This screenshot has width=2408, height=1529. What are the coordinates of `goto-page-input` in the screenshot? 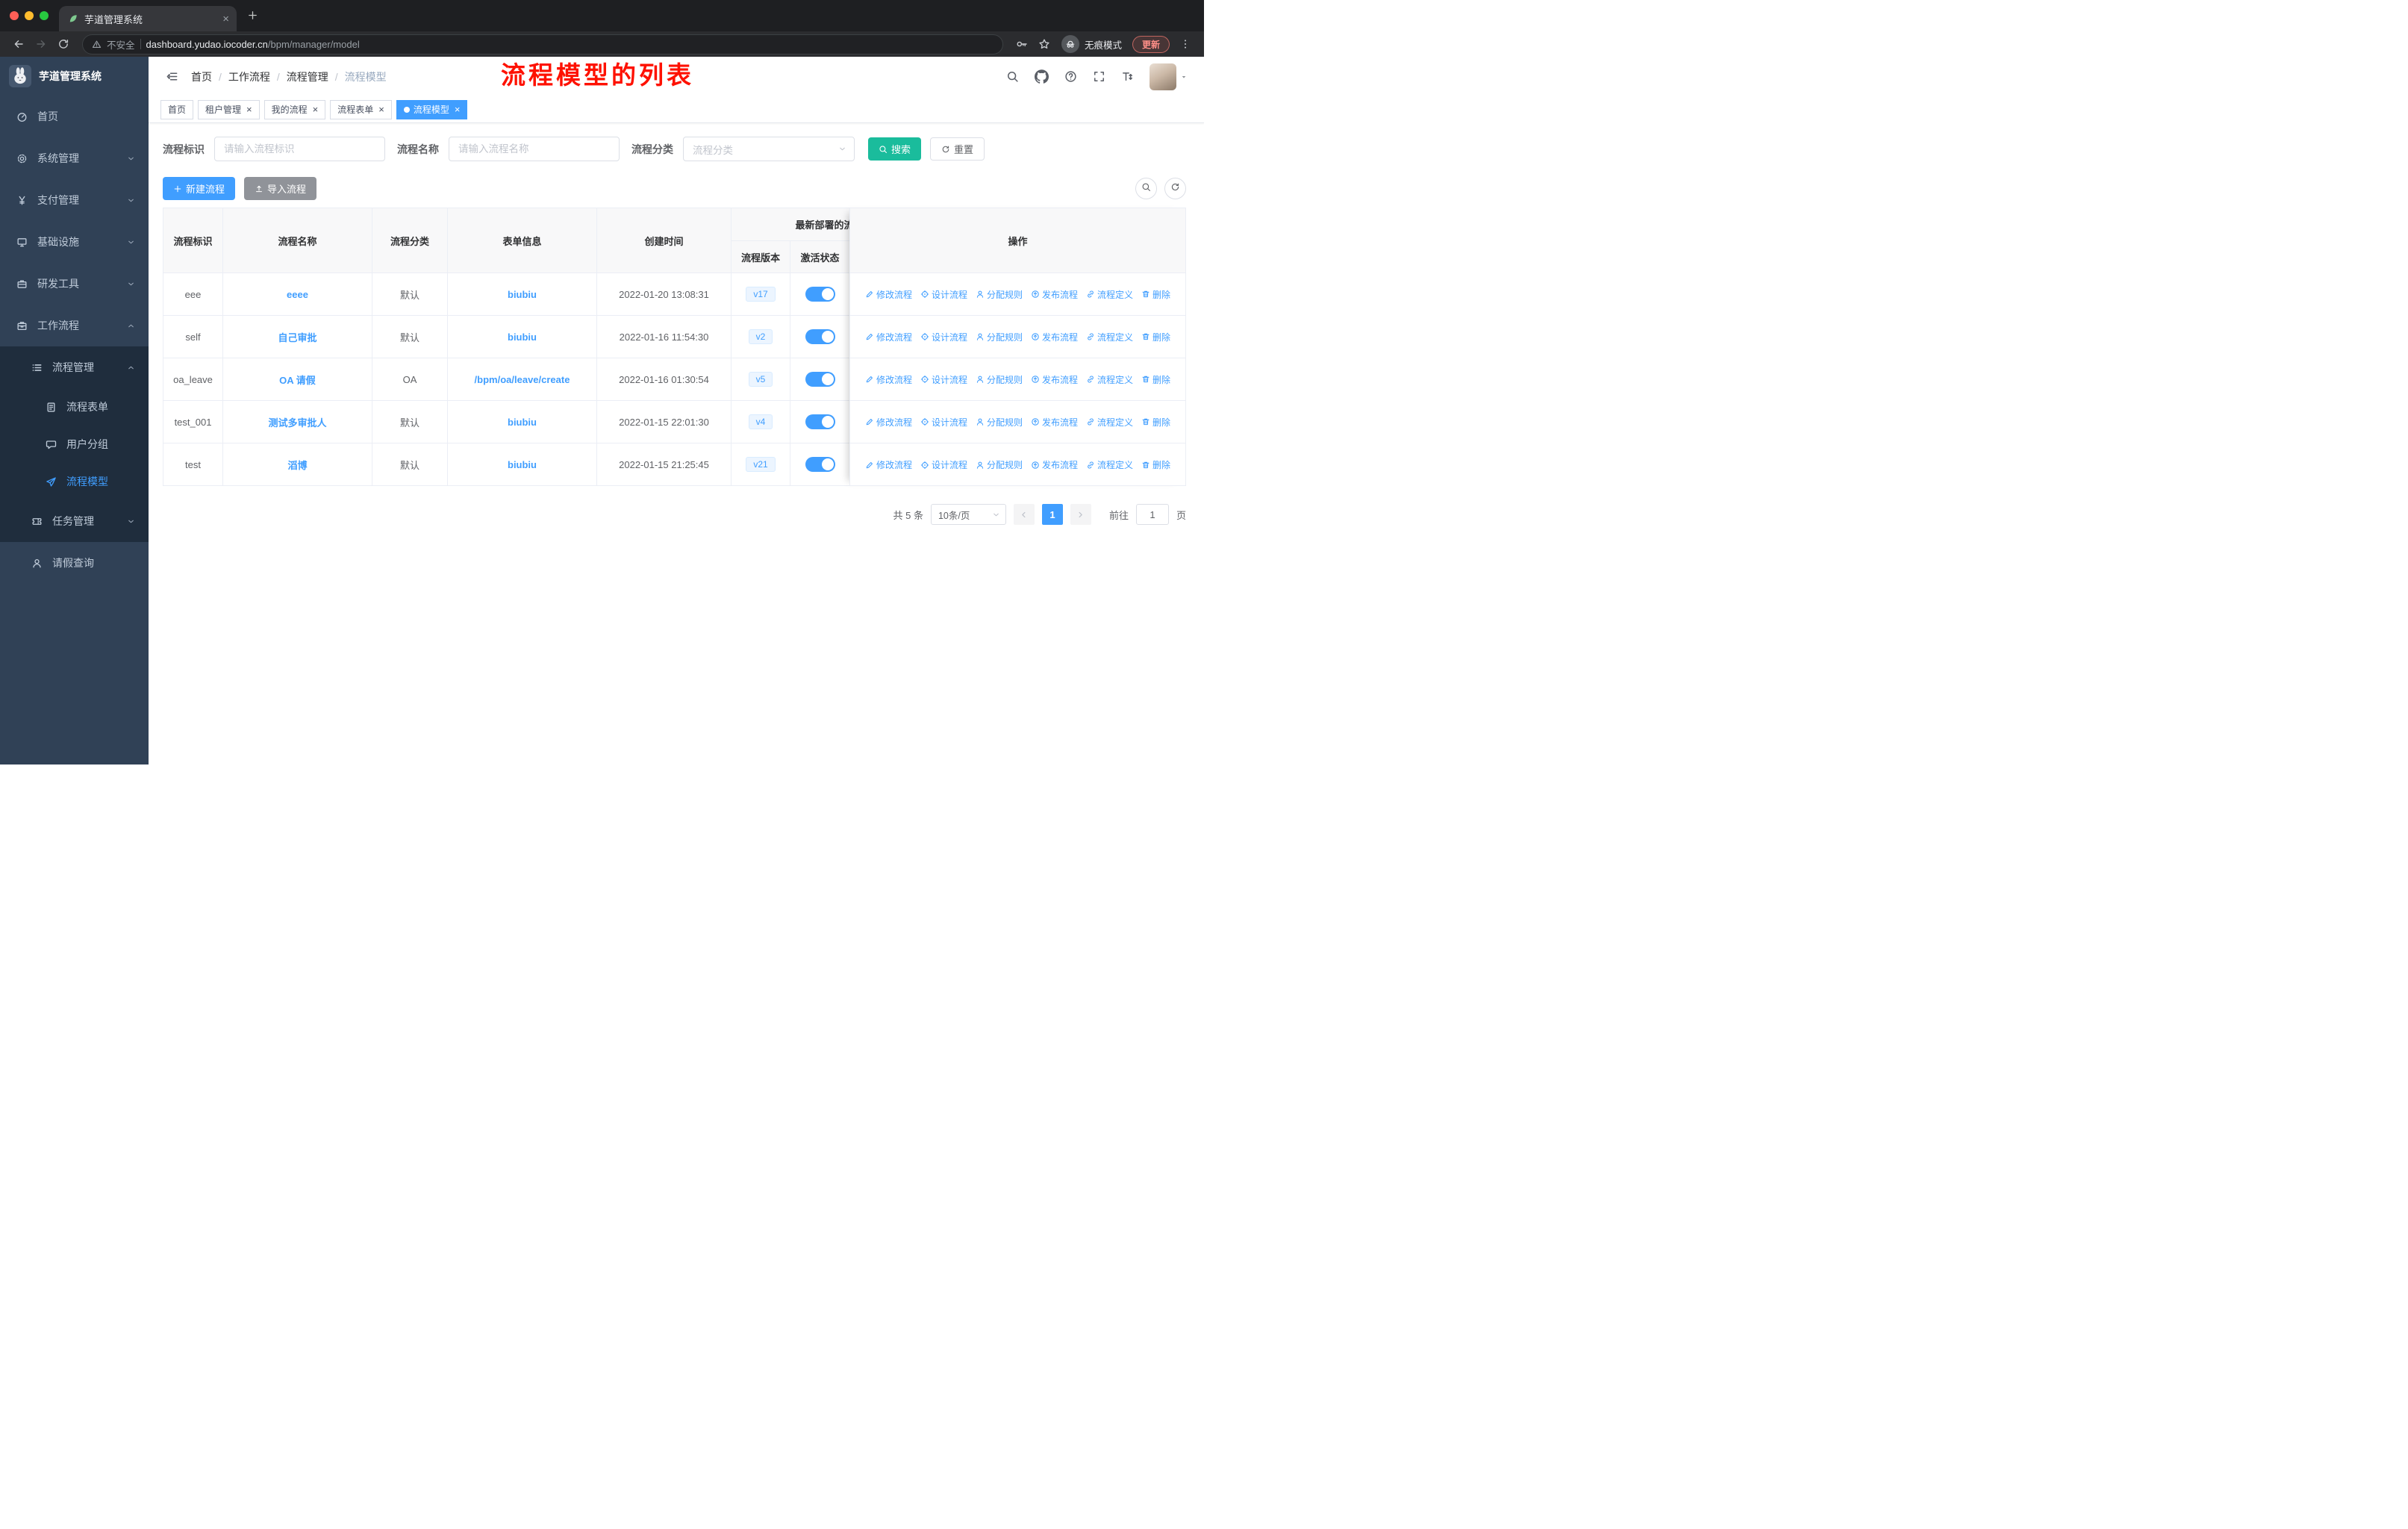 It's located at (1152, 515).